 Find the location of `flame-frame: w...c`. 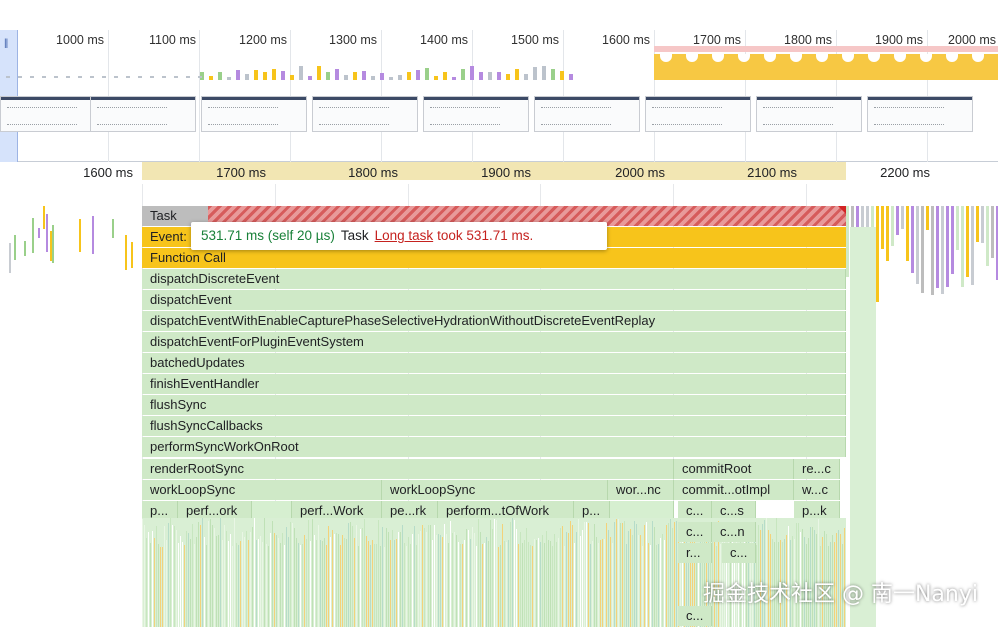

flame-frame: w...c is located at coordinates (817, 490).